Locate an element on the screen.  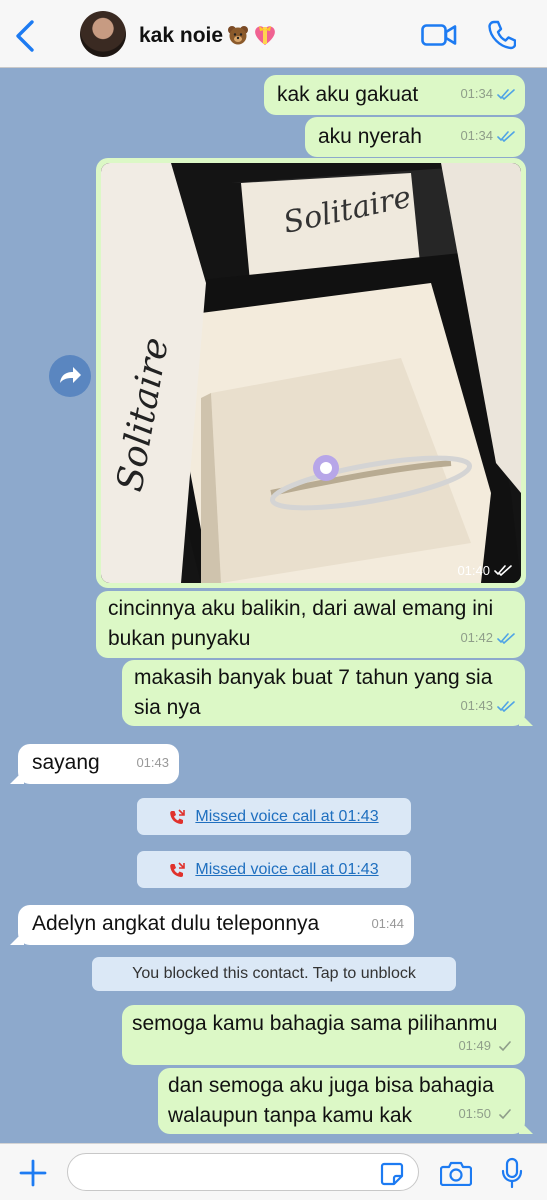
microphone-icon is located at coordinates (512, 1173).